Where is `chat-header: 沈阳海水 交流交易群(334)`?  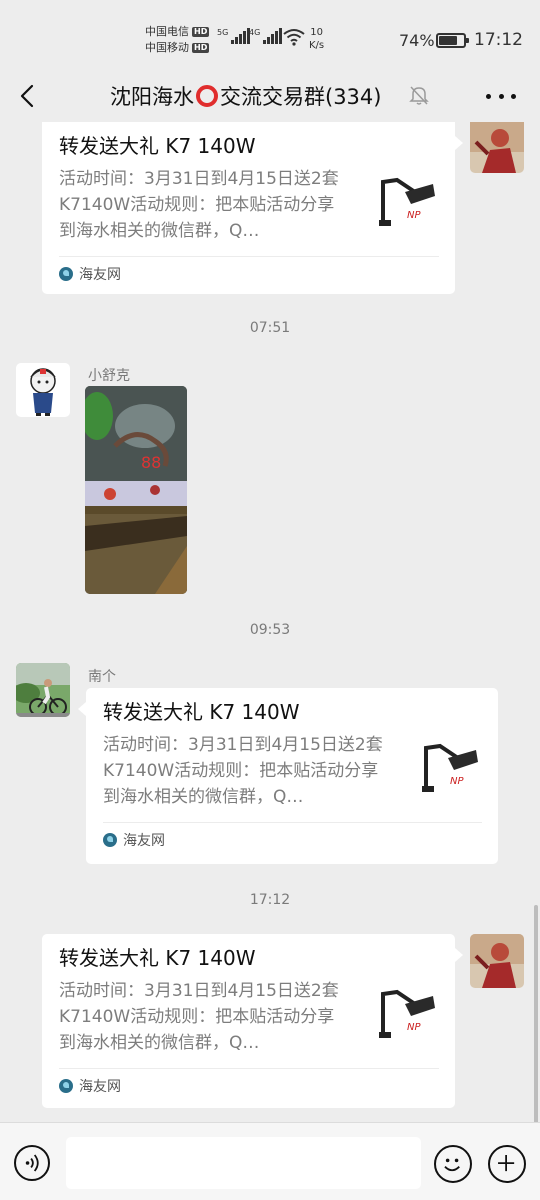 chat-header: 沈阳海水 交流交易群(334) is located at coordinates (270, 96).